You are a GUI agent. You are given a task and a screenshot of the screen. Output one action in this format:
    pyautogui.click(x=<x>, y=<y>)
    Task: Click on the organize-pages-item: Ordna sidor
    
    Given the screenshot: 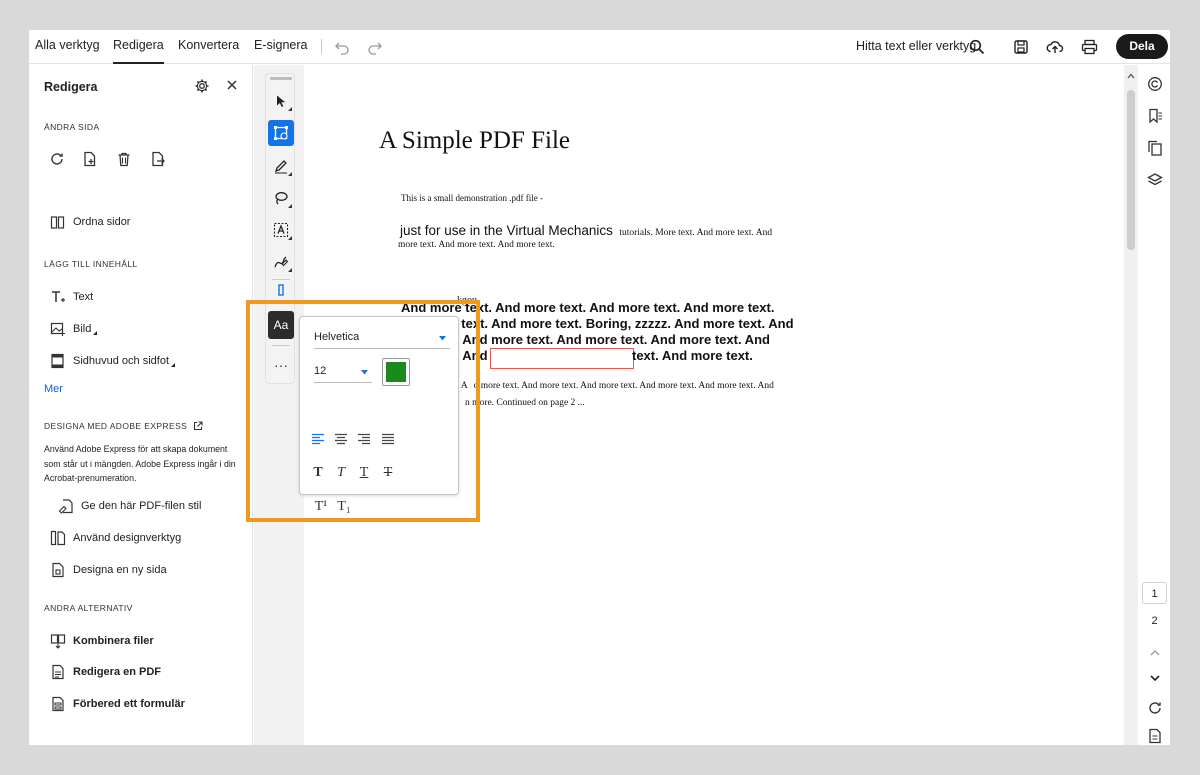 What is the action you would take?
    pyautogui.click(x=89, y=222)
    